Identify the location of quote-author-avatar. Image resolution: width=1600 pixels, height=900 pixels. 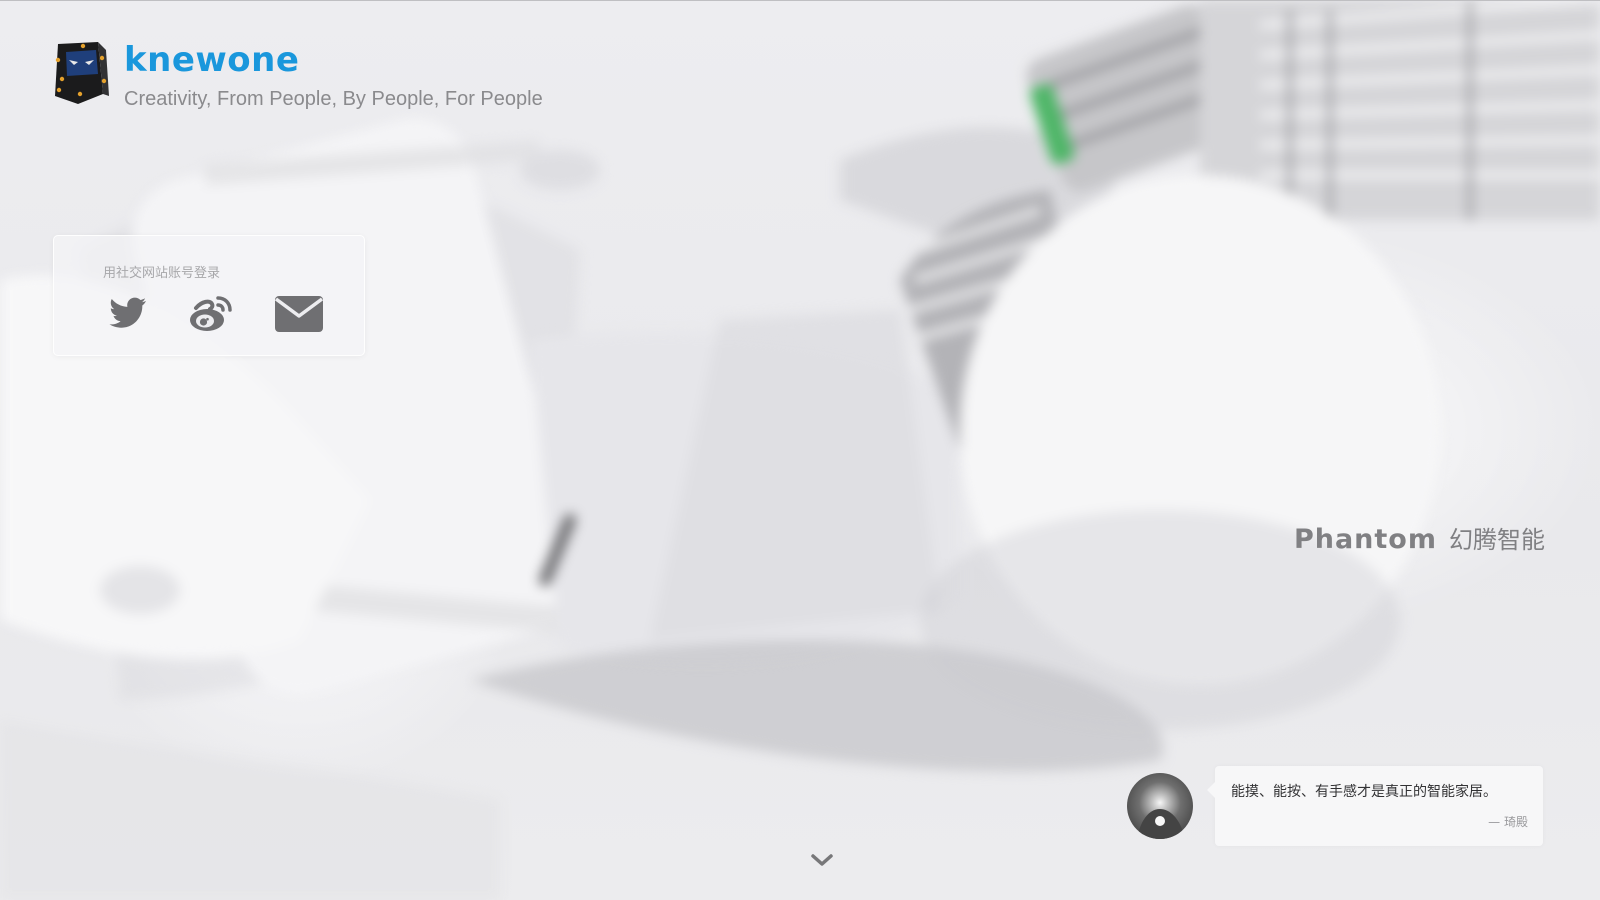
(1160, 806).